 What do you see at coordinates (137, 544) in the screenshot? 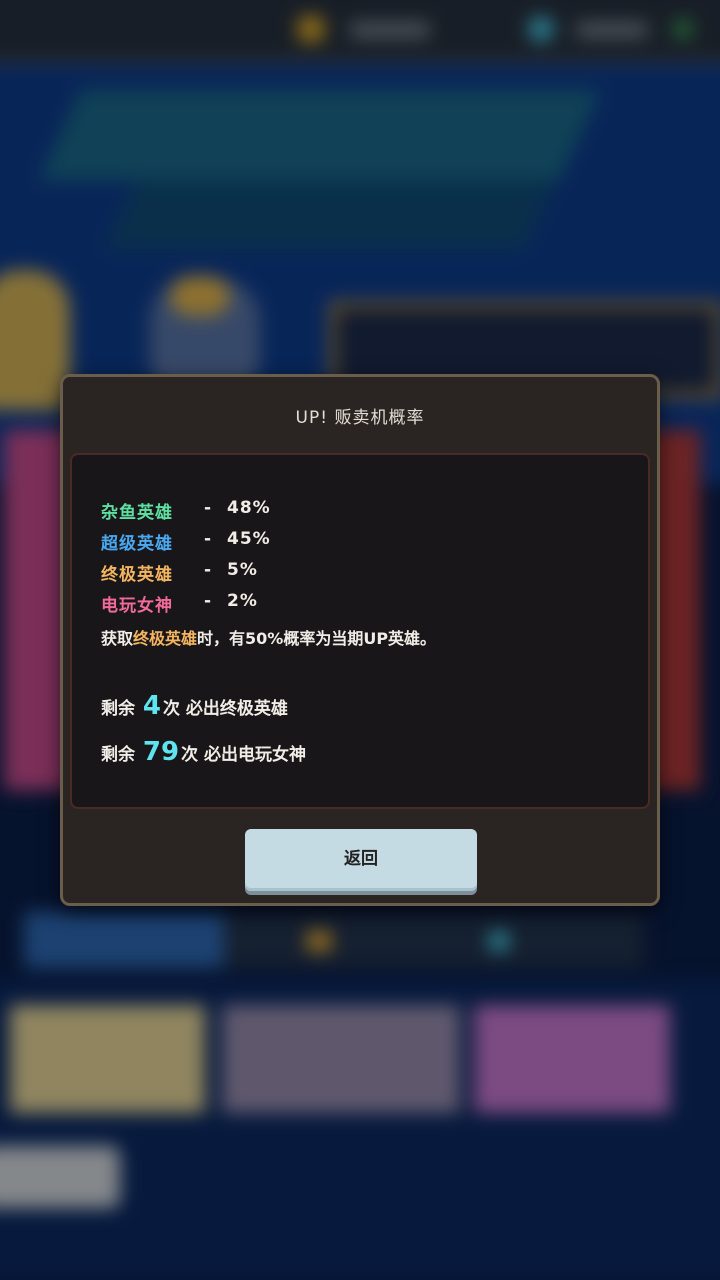
I see `rate-name: 超级英雄` at bounding box center [137, 544].